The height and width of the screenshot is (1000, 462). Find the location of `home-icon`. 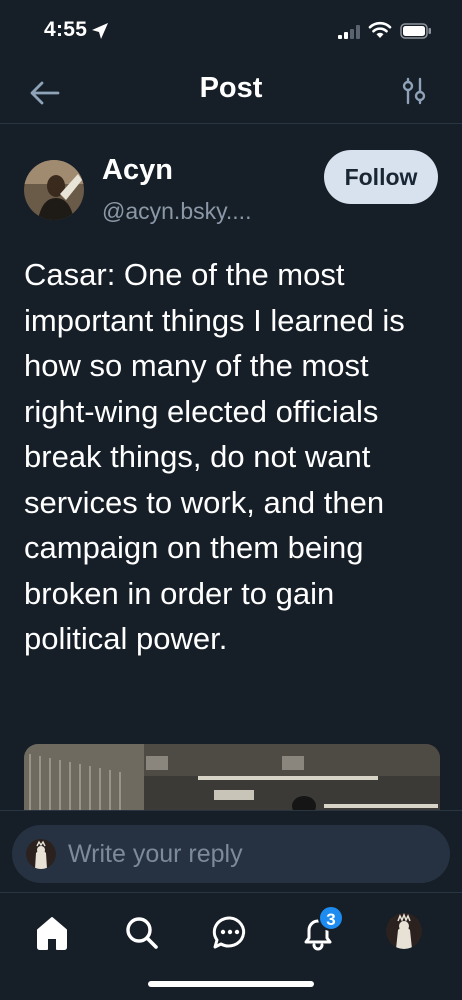

home-icon is located at coordinates (52, 933).